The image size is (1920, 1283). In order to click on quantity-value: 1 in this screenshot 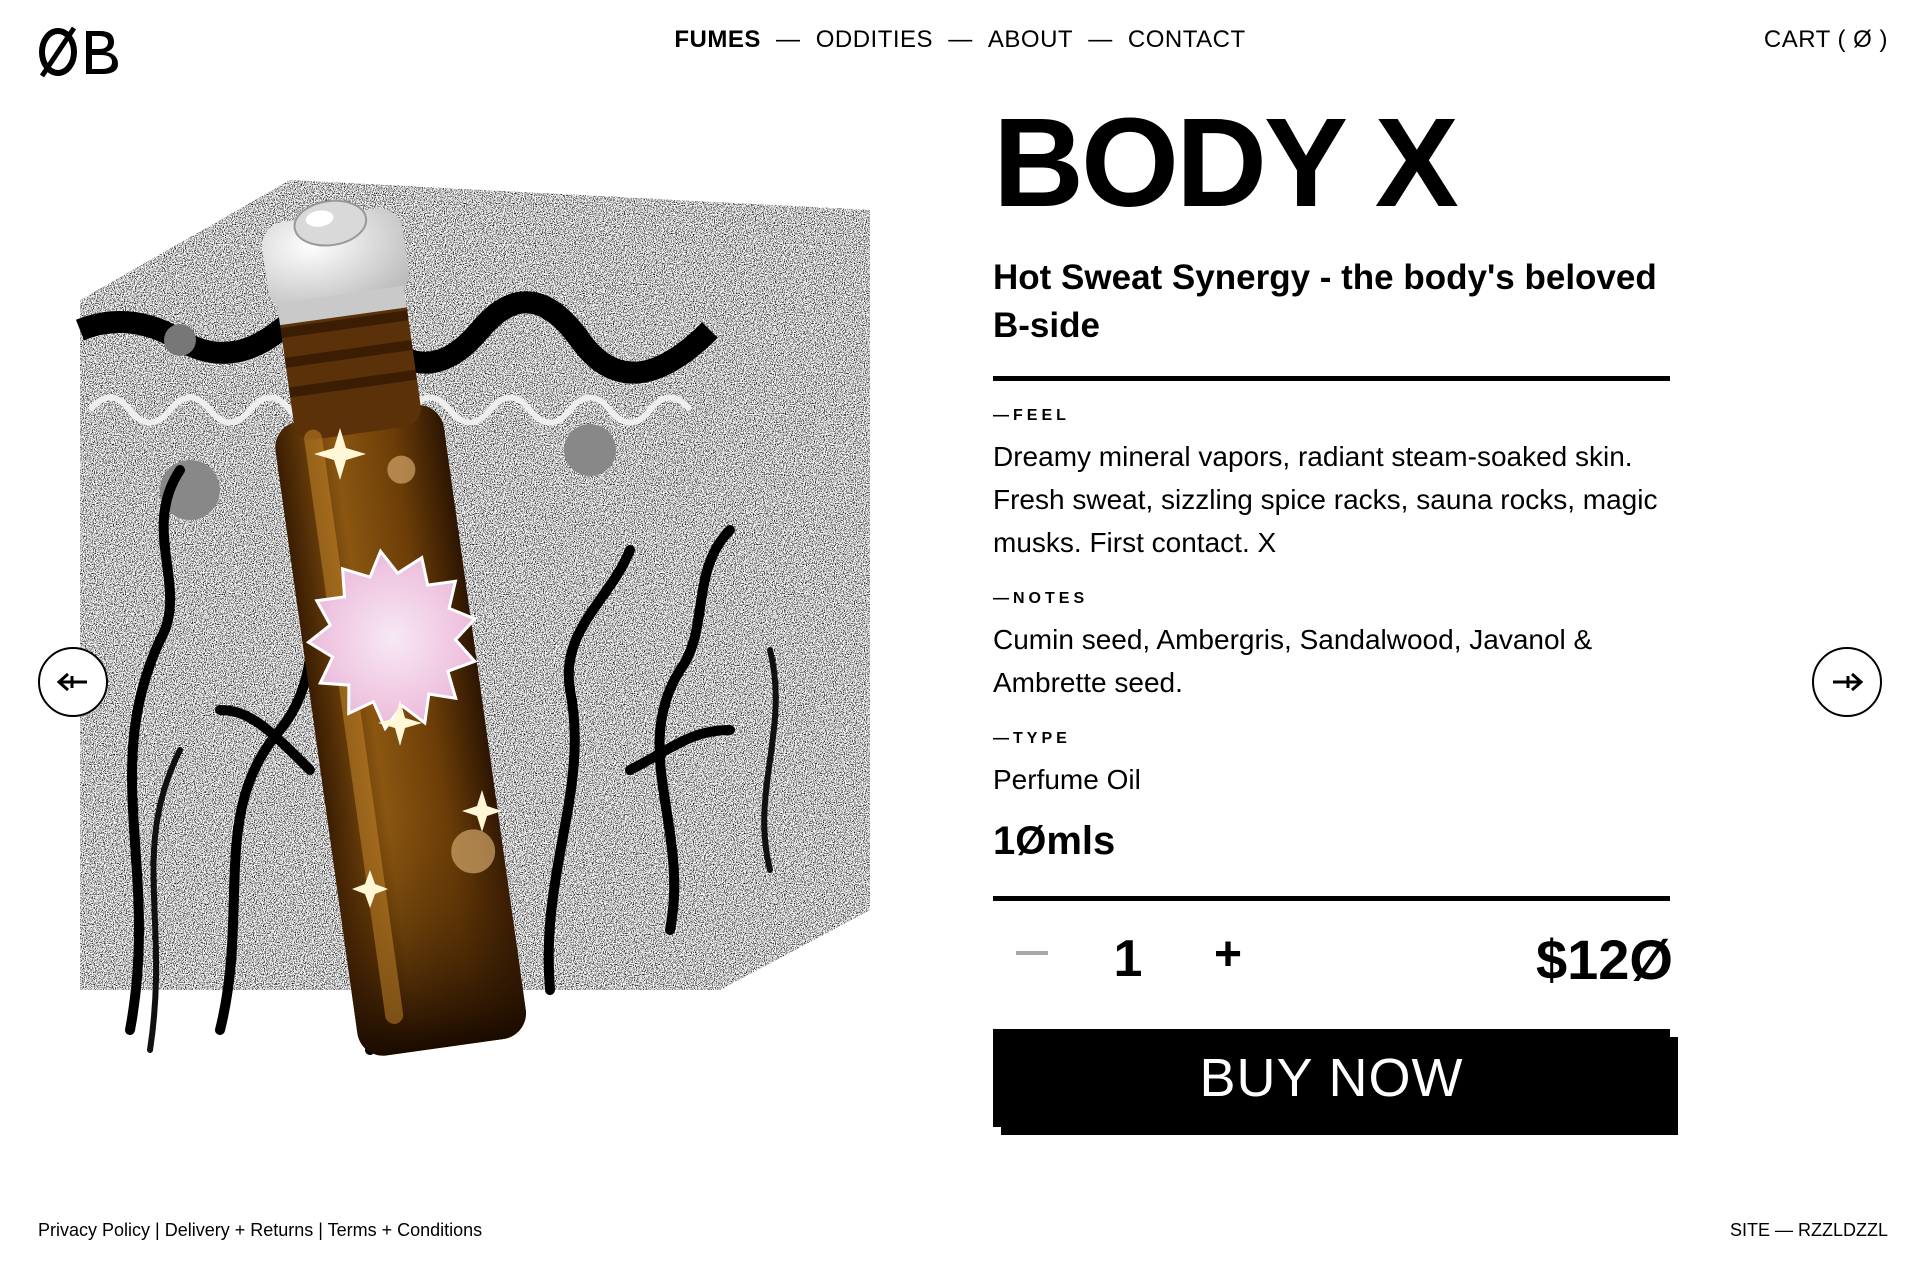, I will do `click(1128, 959)`.